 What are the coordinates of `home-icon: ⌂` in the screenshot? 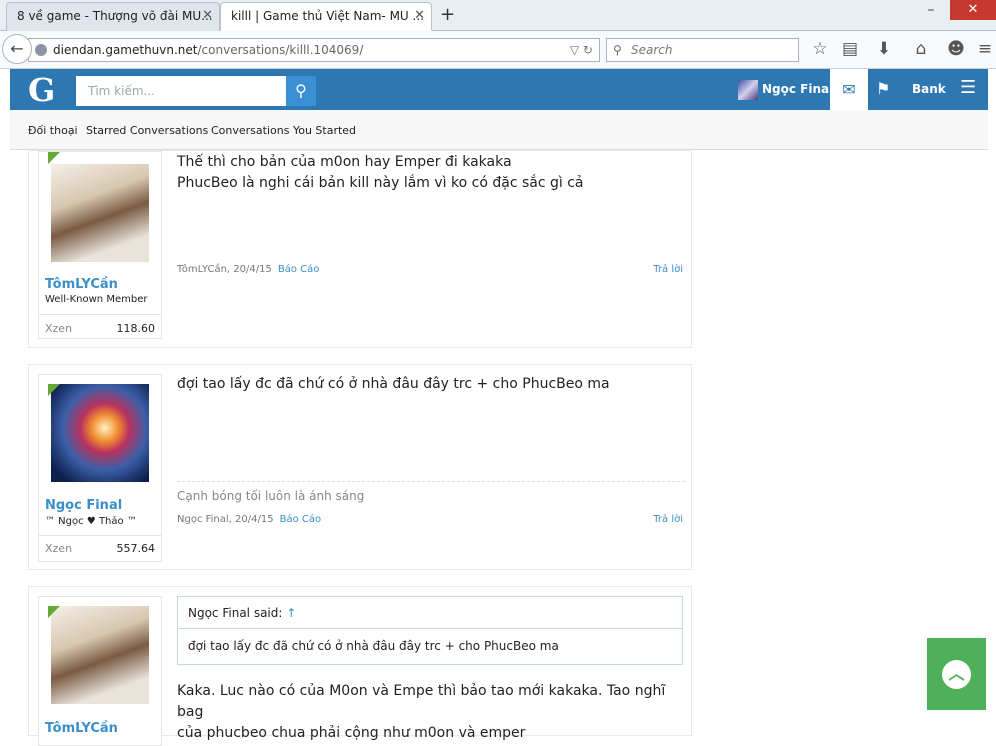 It's located at (921, 49).